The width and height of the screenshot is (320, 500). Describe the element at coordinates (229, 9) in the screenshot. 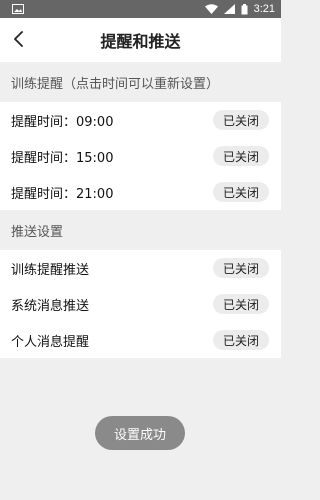

I see `signal-icon` at that location.